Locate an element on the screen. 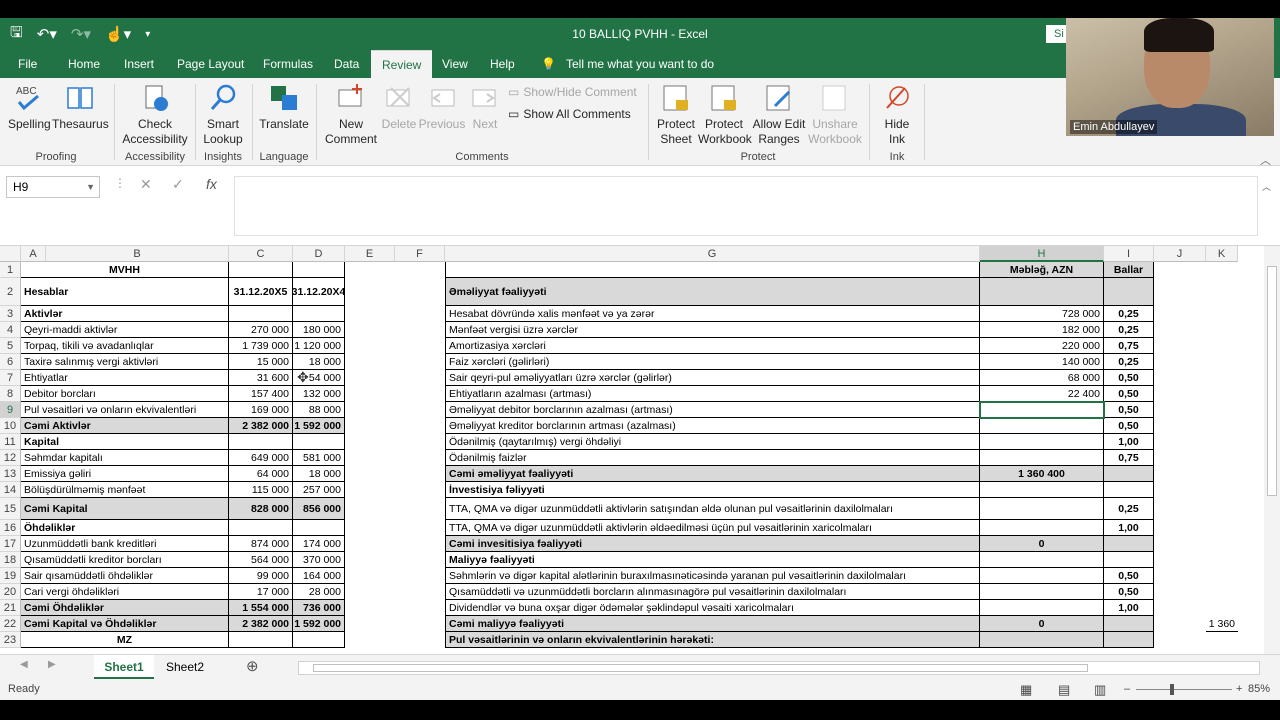  show-all-comments-button: ▭ Show All Comments is located at coordinates (569, 114).